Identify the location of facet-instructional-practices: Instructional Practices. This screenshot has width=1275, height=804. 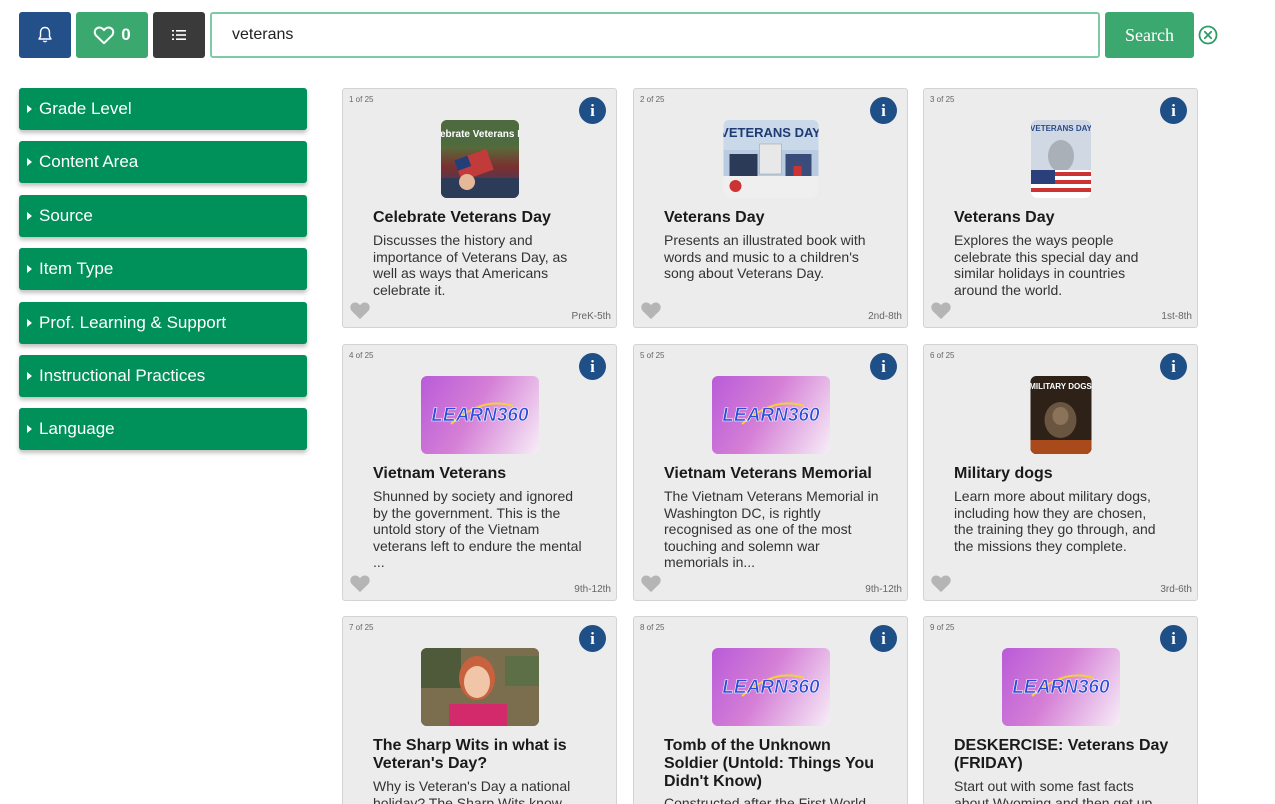
(163, 375).